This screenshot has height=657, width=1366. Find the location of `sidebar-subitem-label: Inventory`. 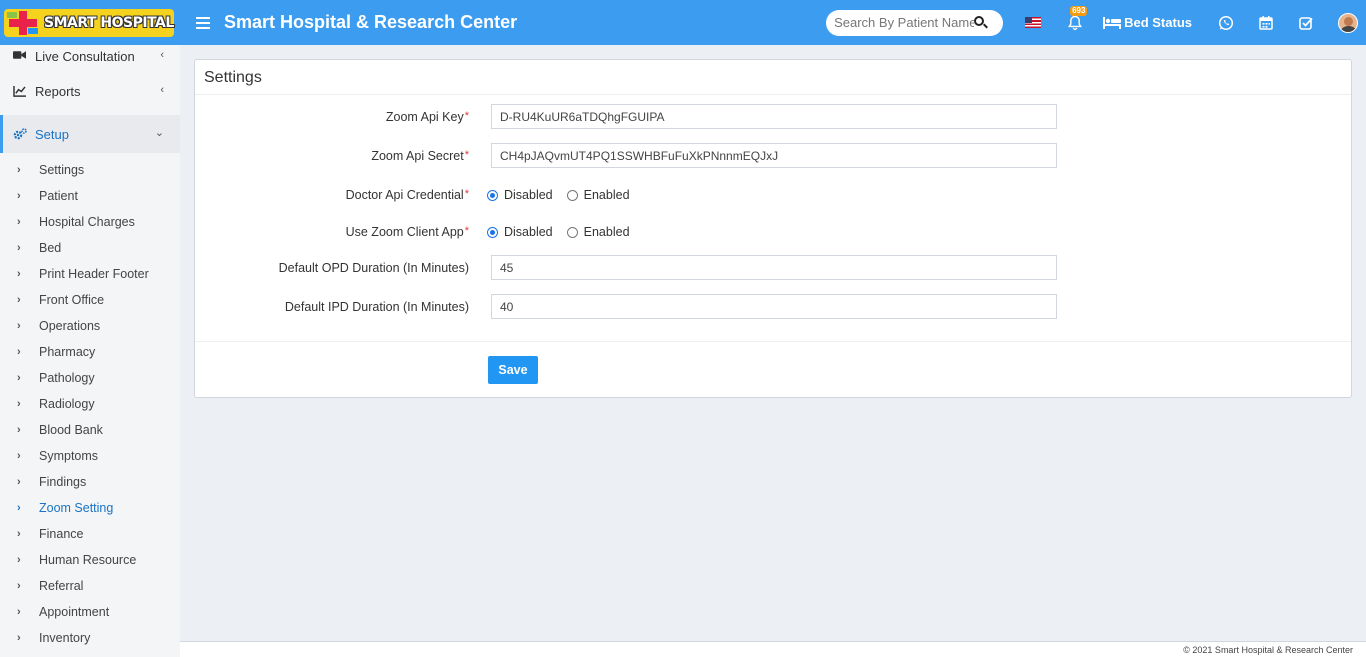

sidebar-subitem-label: Inventory is located at coordinates (65, 638).